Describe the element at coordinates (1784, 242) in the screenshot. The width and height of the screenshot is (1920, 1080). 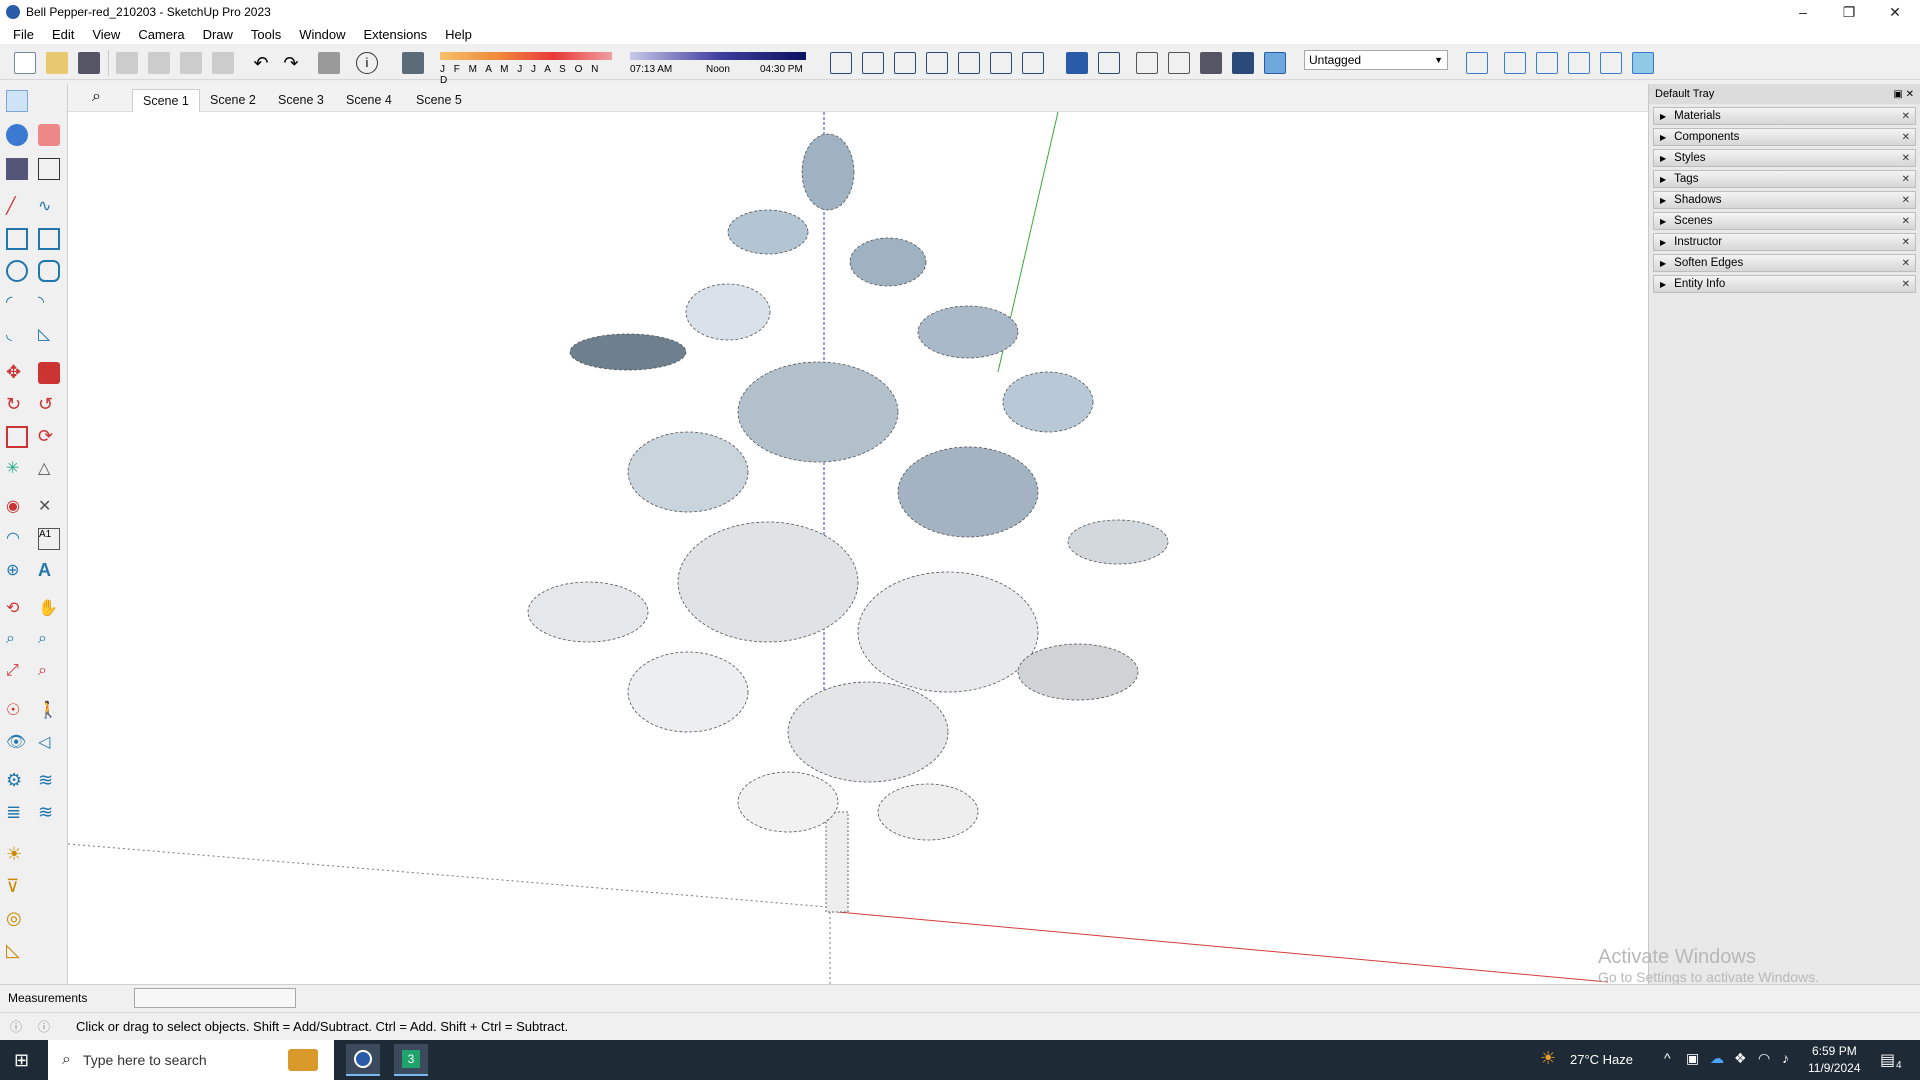
I see `tray-item-instructor: ▶ Instructor ✕` at that location.